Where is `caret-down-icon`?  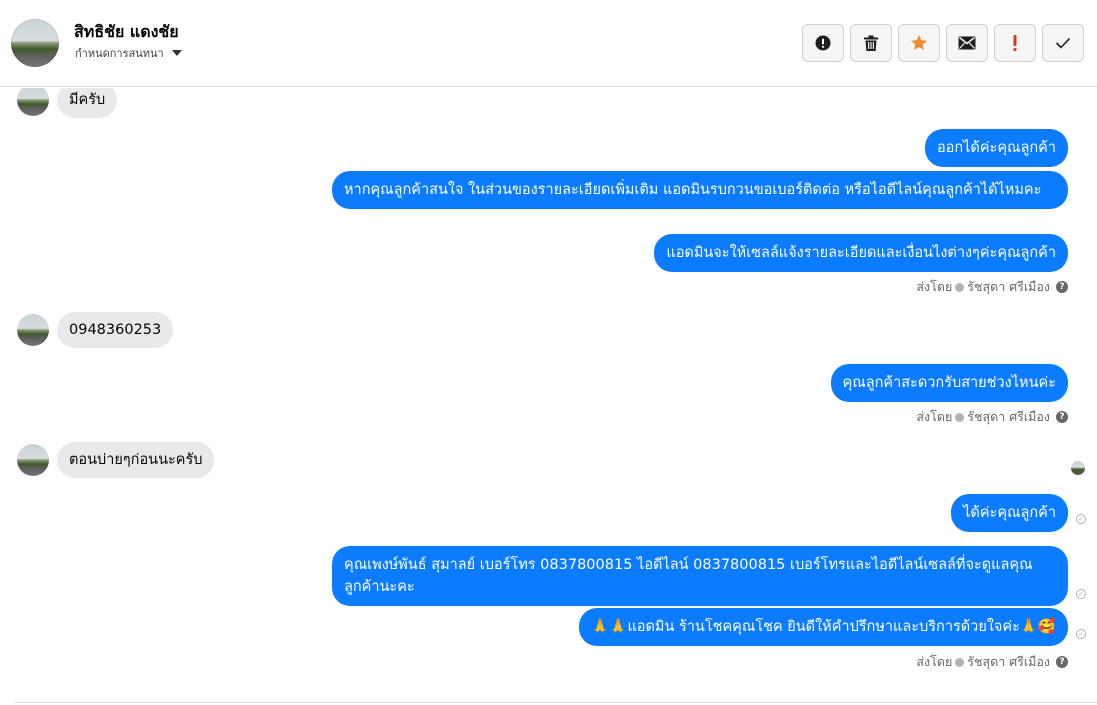
caret-down-icon is located at coordinates (176, 53).